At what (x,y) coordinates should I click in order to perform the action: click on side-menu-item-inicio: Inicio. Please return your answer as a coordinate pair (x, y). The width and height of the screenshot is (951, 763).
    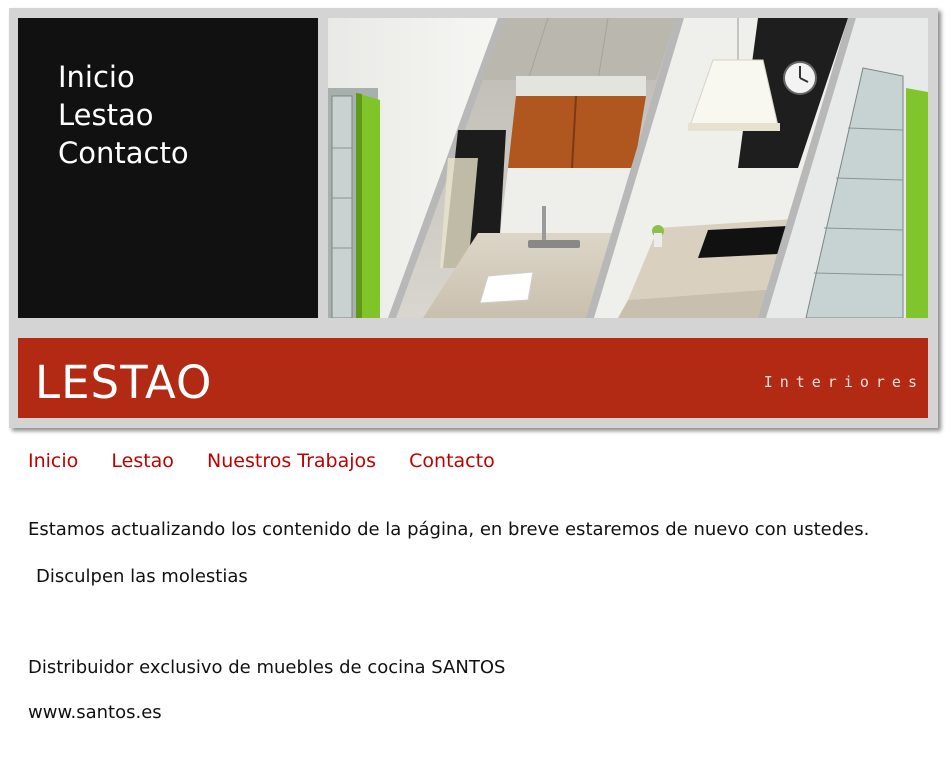
    Looking at the image, I should click on (188, 77).